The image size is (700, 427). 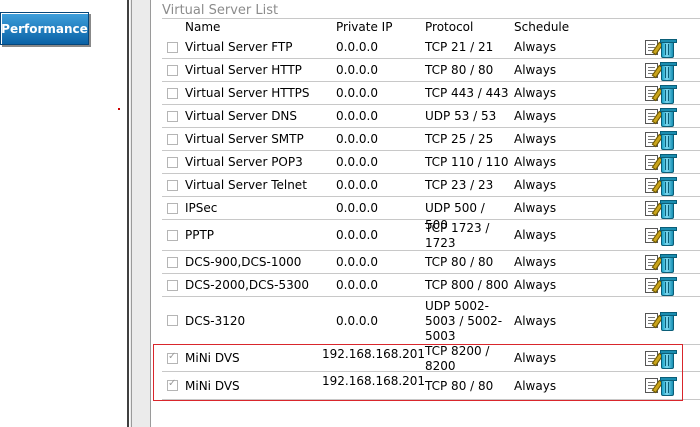 What do you see at coordinates (243, 70) in the screenshot?
I see `row-name: Virtual Server HTTP` at bounding box center [243, 70].